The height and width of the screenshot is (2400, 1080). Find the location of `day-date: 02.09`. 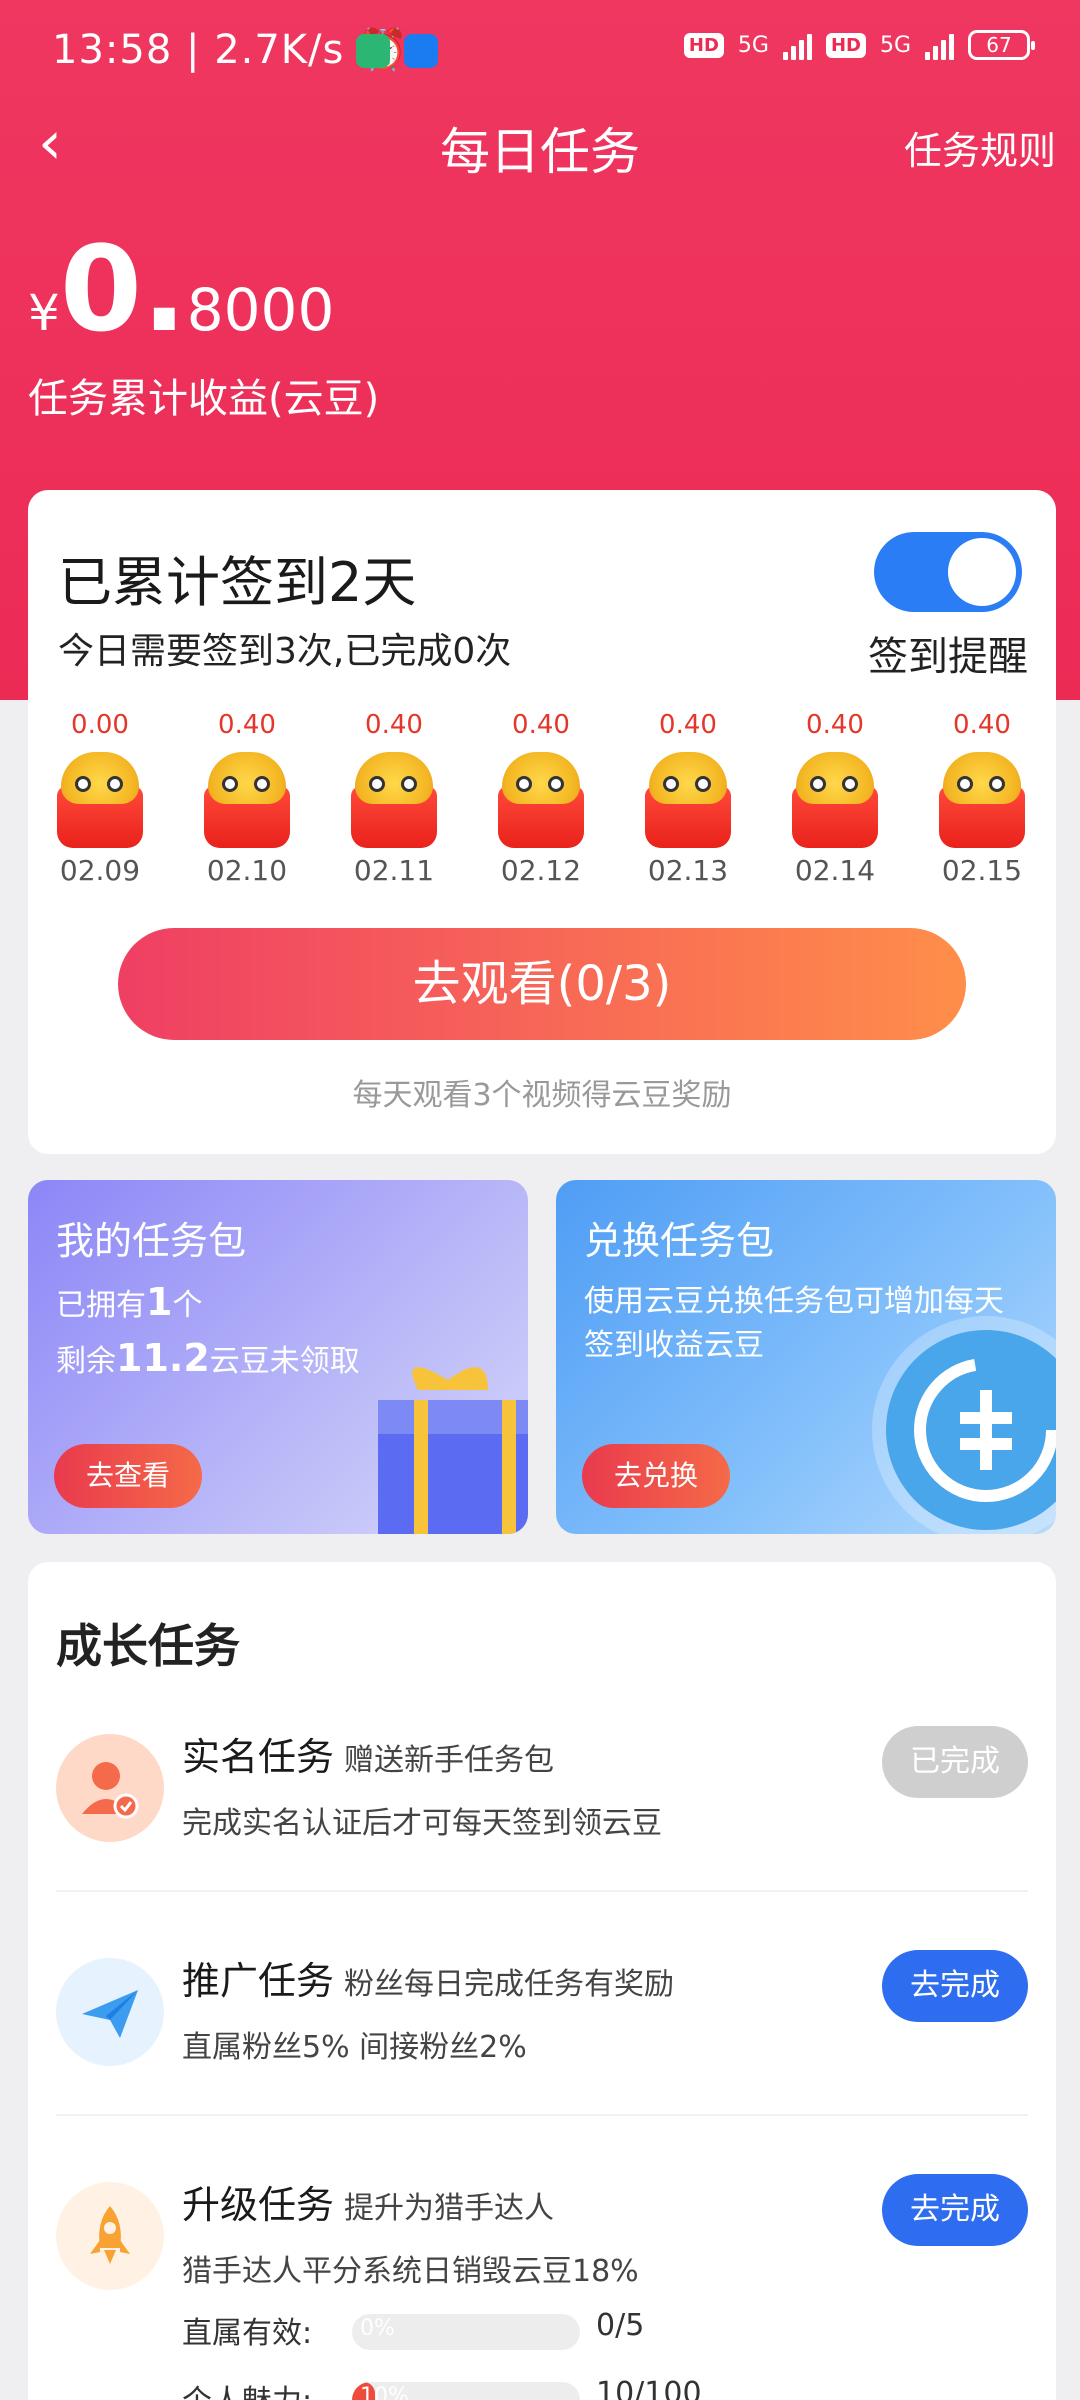

day-date: 02.09 is located at coordinates (100, 870).